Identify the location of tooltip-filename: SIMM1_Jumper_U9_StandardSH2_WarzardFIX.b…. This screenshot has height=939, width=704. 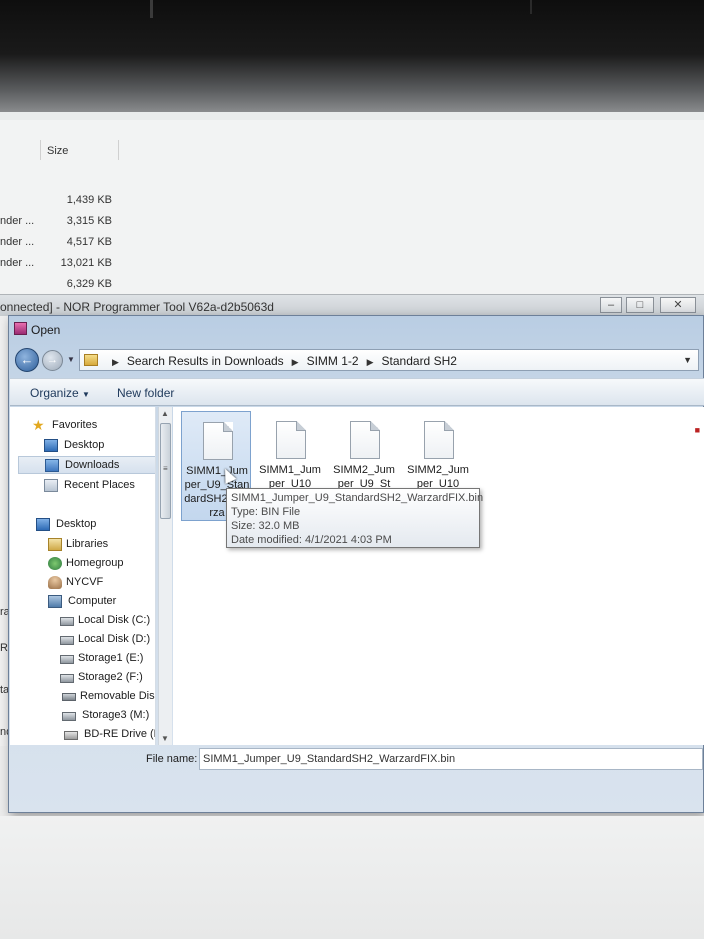
(357, 498).